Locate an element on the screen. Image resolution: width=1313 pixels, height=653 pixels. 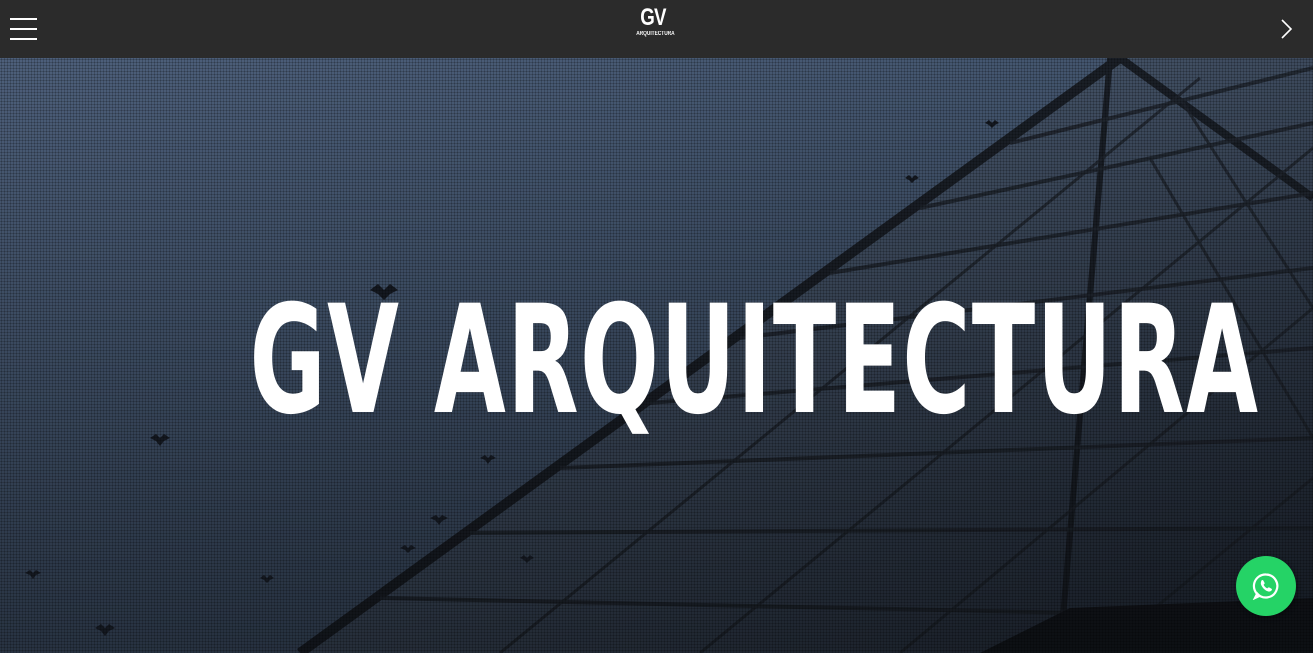
whatsapp-icon is located at coordinates (1266, 586).